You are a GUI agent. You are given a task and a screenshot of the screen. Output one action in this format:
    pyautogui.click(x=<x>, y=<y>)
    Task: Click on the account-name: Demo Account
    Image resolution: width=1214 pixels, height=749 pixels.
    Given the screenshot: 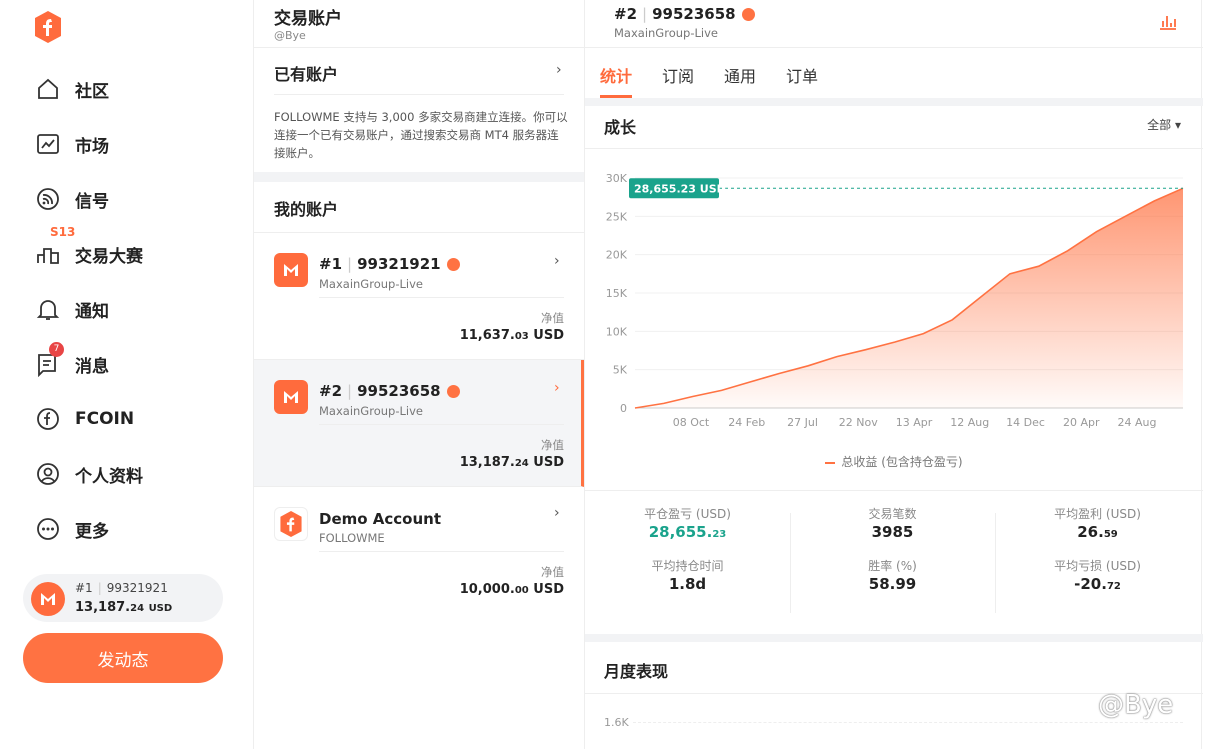 What is the action you would take?
    pyautogui.click(x=380, y=519)
    